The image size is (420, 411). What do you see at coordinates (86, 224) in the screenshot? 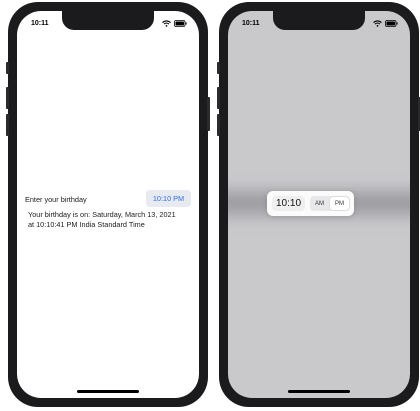
I see `result-line-2: at 10:10:41 PM India Standard Time` at bounding box center [86, 224].